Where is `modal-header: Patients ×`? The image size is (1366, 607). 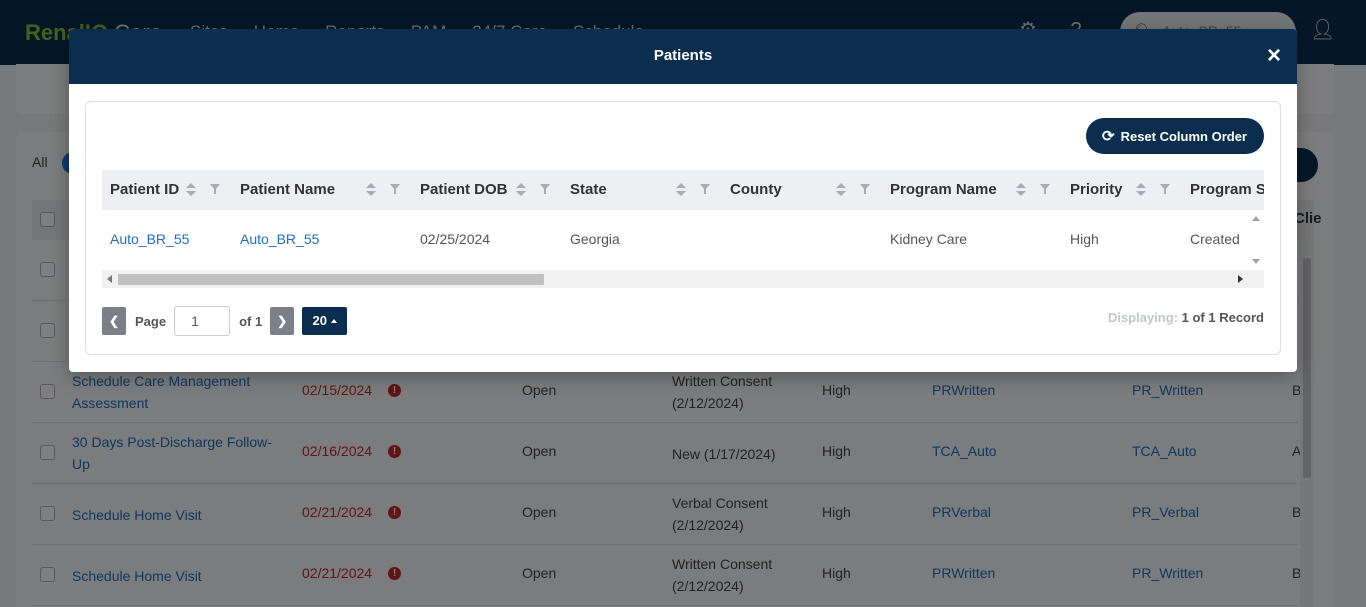 modal-header: Patients × is located at coordinates (683, 56).